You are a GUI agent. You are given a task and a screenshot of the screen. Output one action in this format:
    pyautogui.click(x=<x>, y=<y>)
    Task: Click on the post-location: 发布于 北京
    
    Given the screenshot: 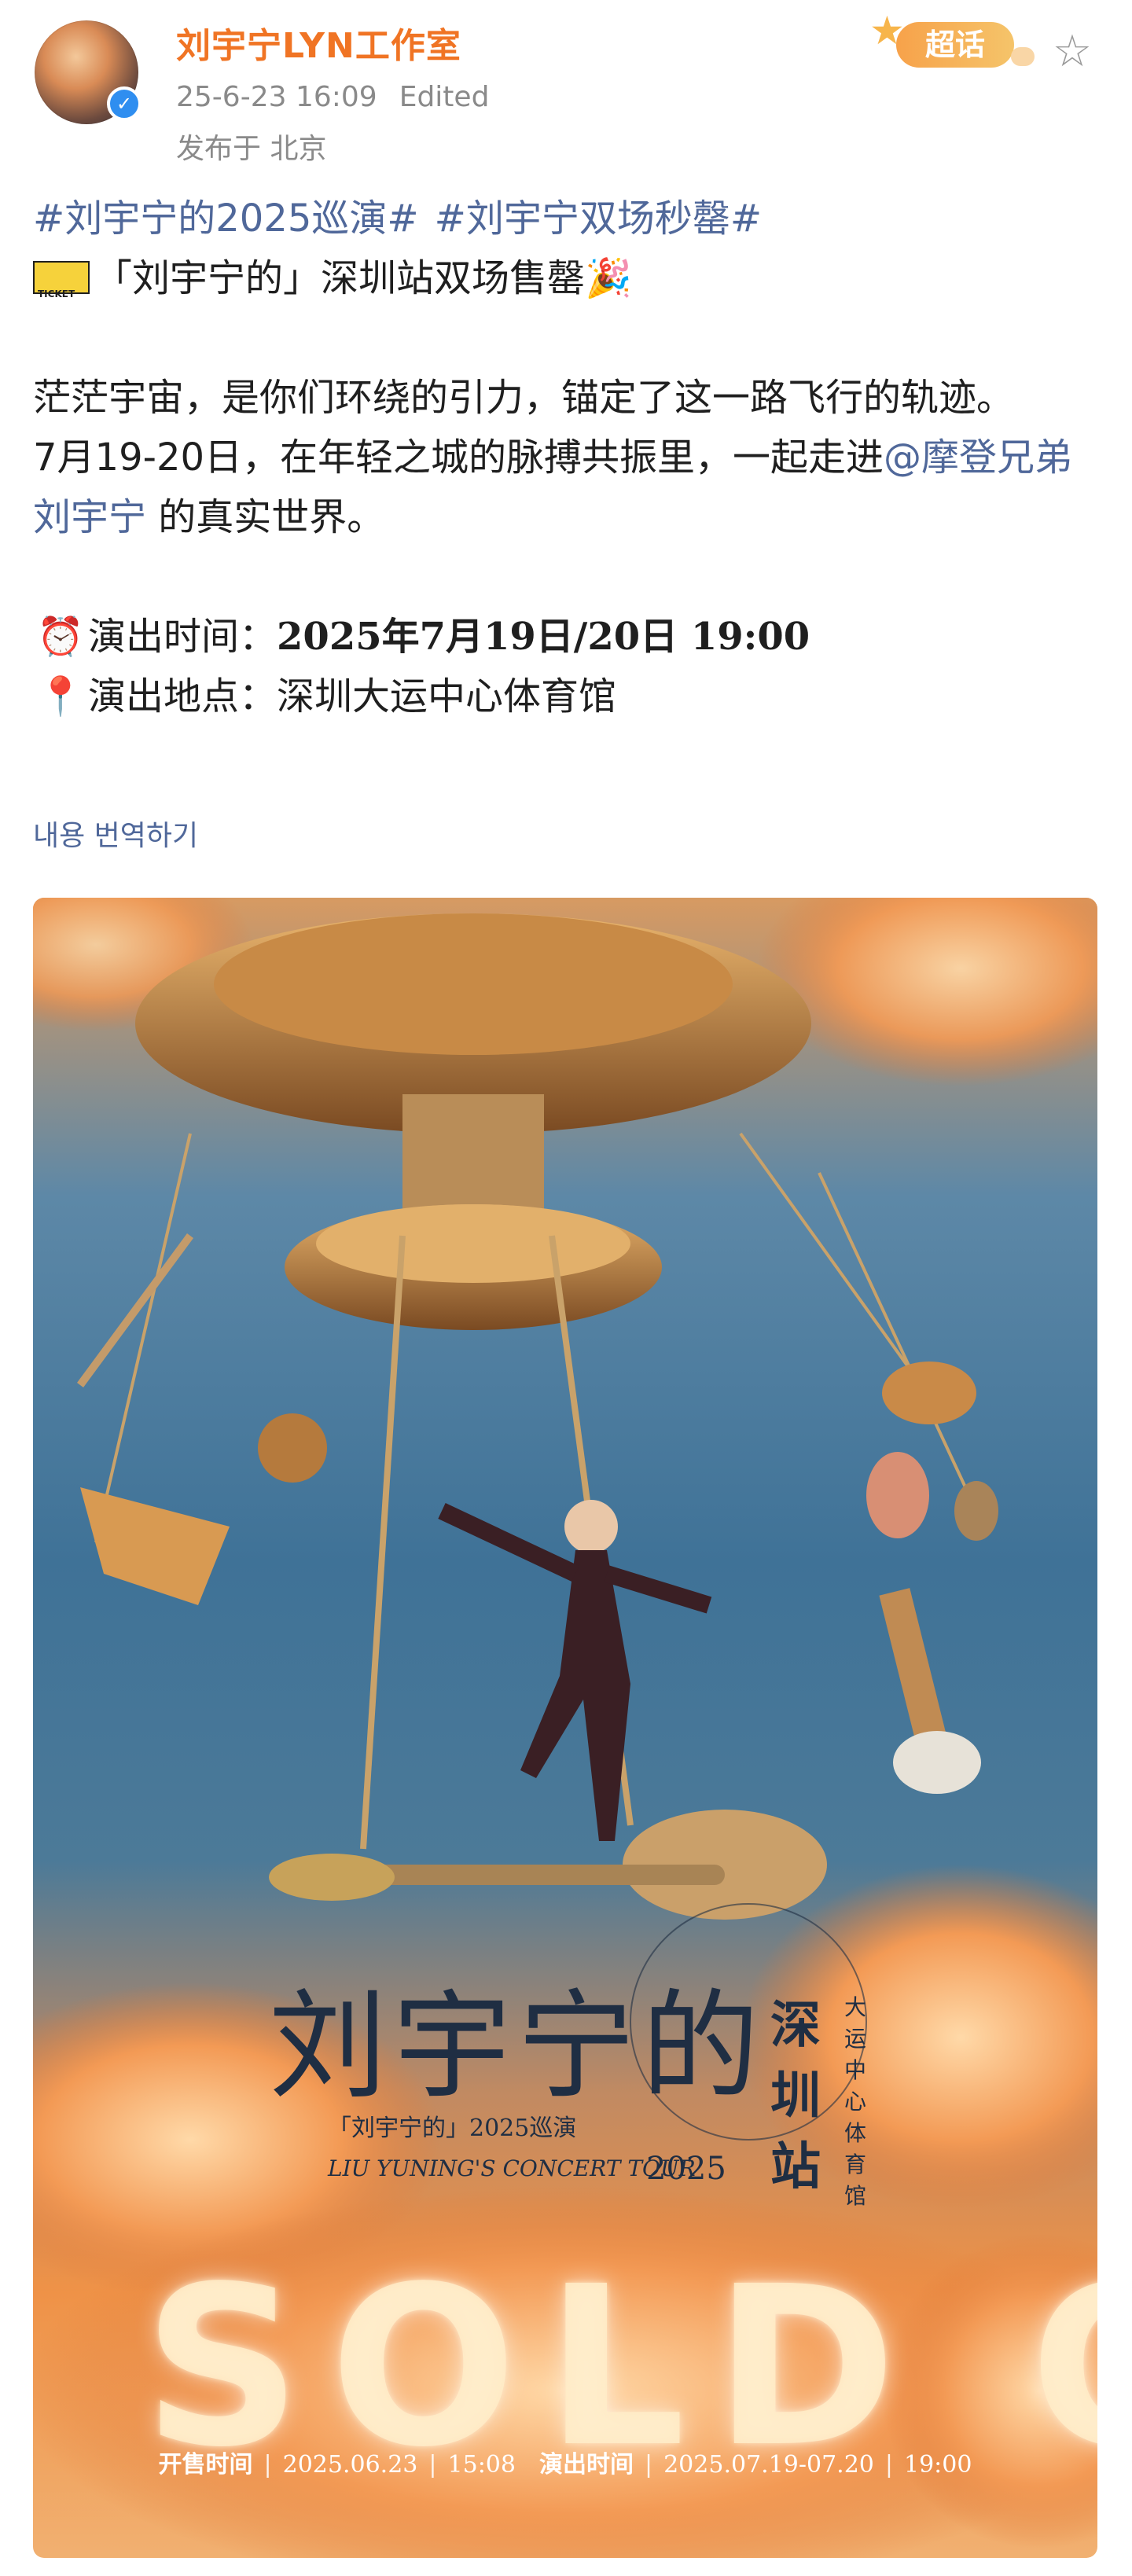 What is the action you would take?
    pyautogui.click(x=251, y=149)
    